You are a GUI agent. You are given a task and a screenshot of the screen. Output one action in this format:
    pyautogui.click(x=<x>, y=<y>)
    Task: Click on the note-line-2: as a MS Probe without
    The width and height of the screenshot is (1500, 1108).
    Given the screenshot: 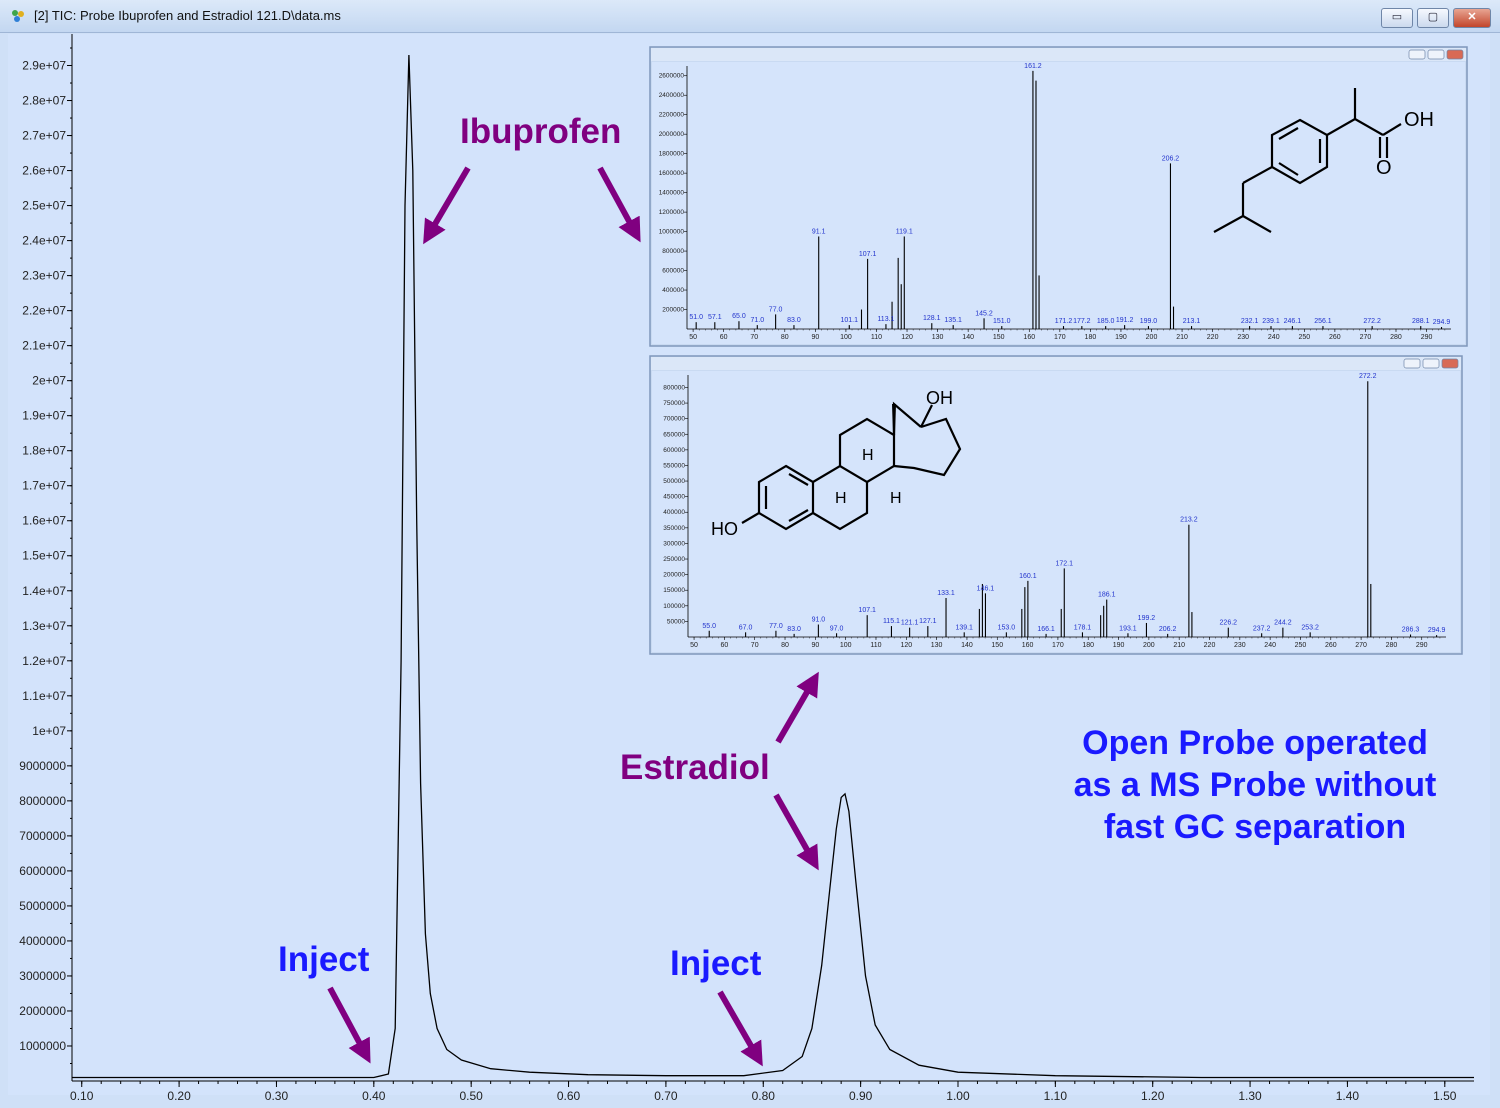 What is the action you would take?
    pyautogui.click(x=1255, y=785)
    